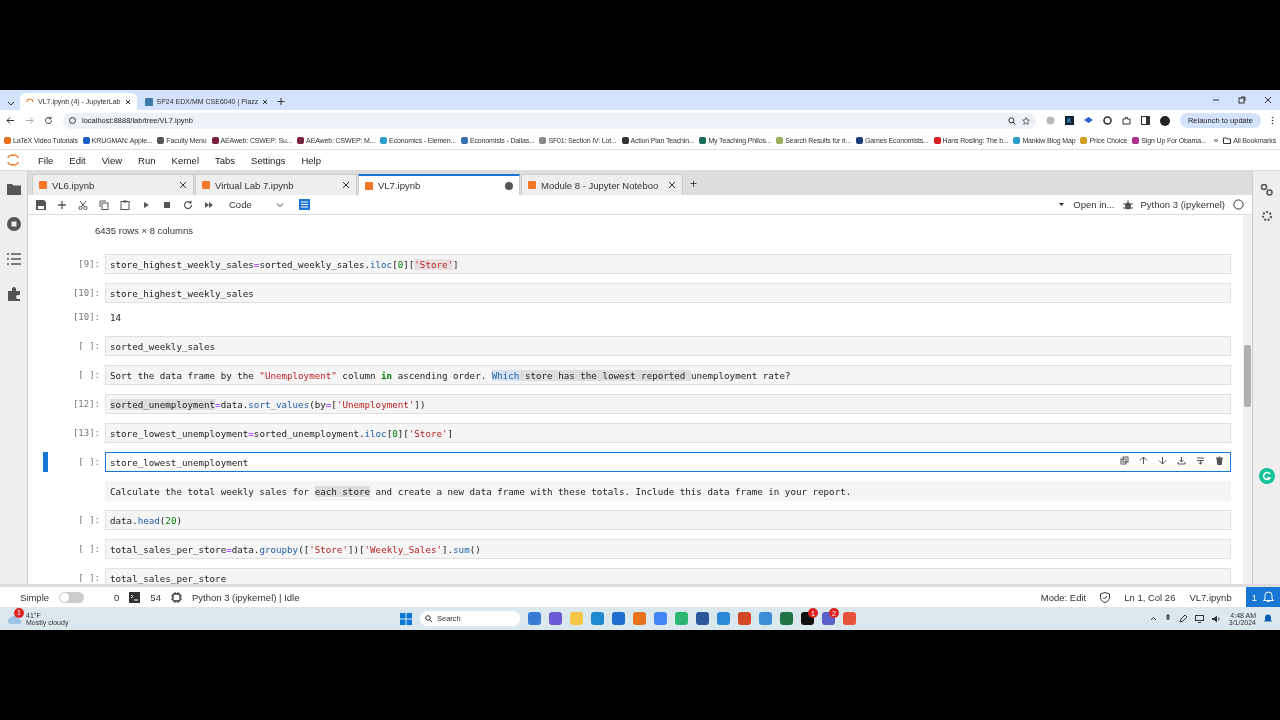 The image size is (1280, 720). I want to click on menu-item: Run, so click(147, 160).